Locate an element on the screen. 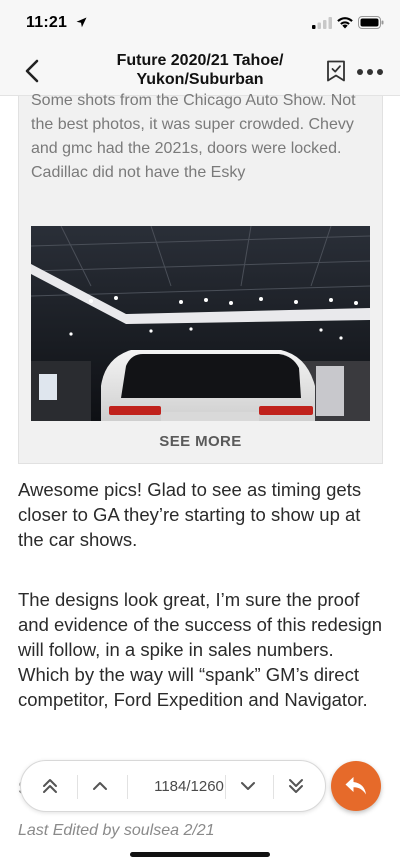 Image resolution: width=400 pixels, height=866 pixels. see-more-button: SEE MORE is located at coordinates (200, 442).